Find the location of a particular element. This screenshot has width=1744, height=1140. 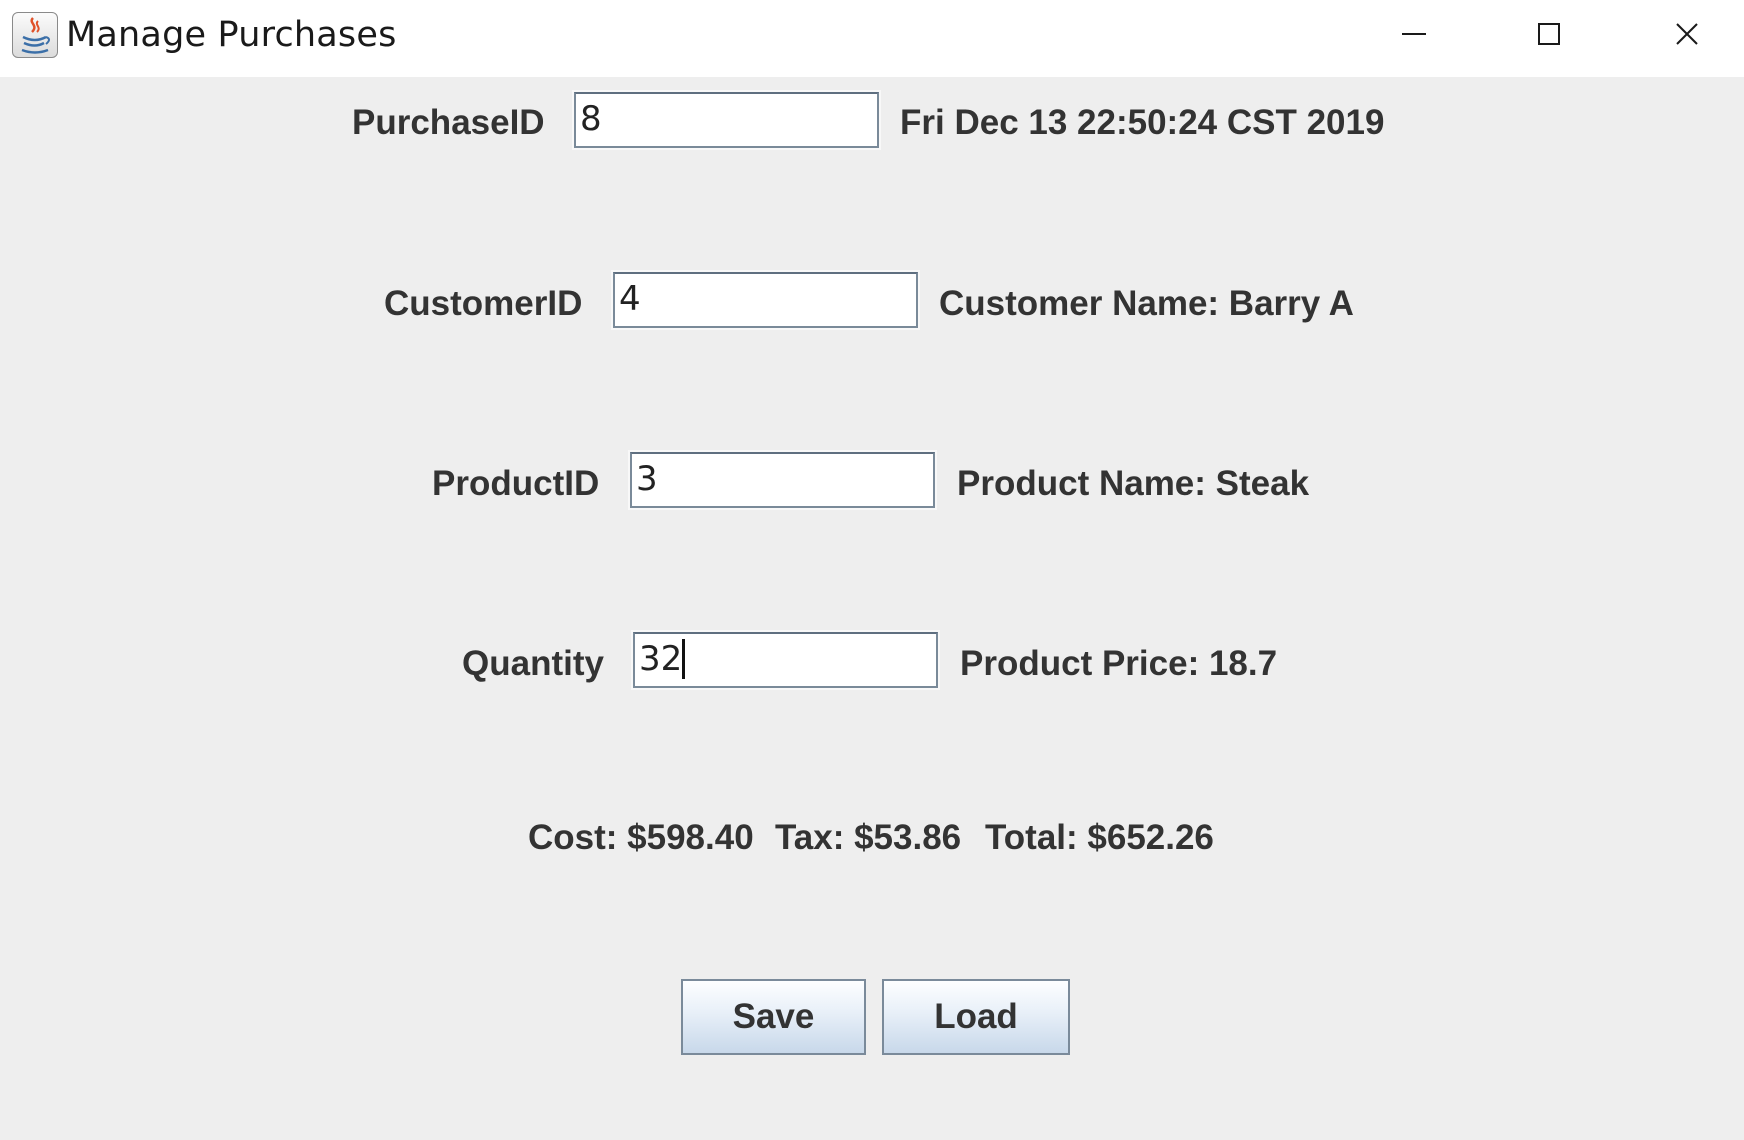

customer-id-value: 4 is located at coordinates (630, 299).